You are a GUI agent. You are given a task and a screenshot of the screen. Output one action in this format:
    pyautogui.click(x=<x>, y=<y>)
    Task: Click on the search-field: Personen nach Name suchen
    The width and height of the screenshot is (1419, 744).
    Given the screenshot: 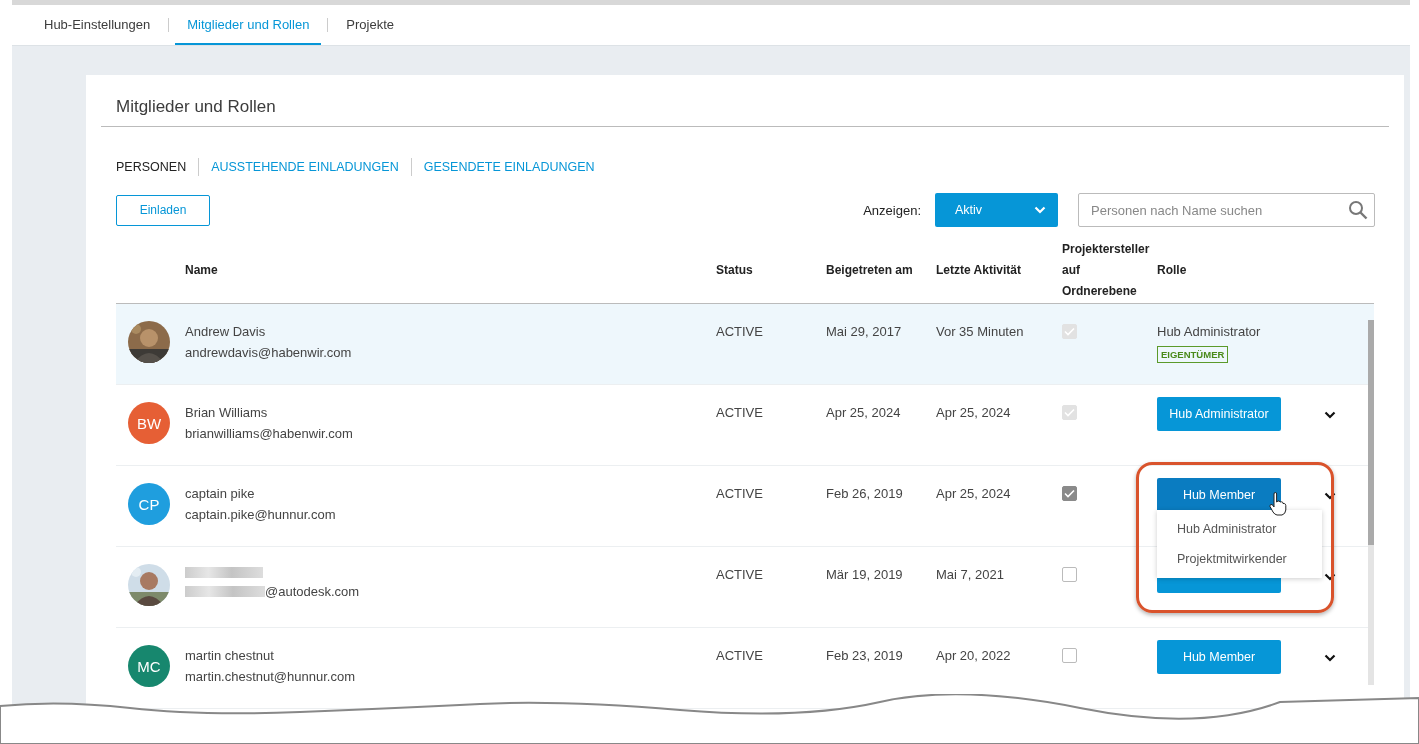 What is the action you would take?
    pyautogui.click(x=1226, y=210)
    